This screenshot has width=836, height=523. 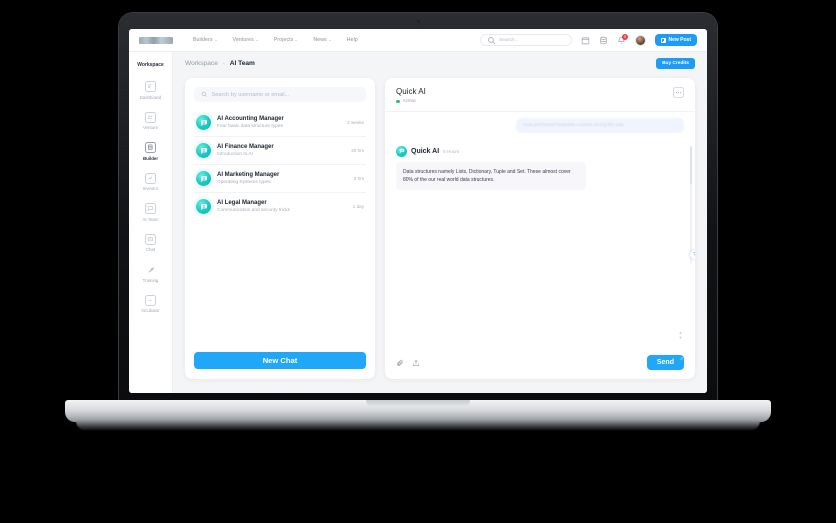 I want to click on training-icon, so click(x=150, y=269).